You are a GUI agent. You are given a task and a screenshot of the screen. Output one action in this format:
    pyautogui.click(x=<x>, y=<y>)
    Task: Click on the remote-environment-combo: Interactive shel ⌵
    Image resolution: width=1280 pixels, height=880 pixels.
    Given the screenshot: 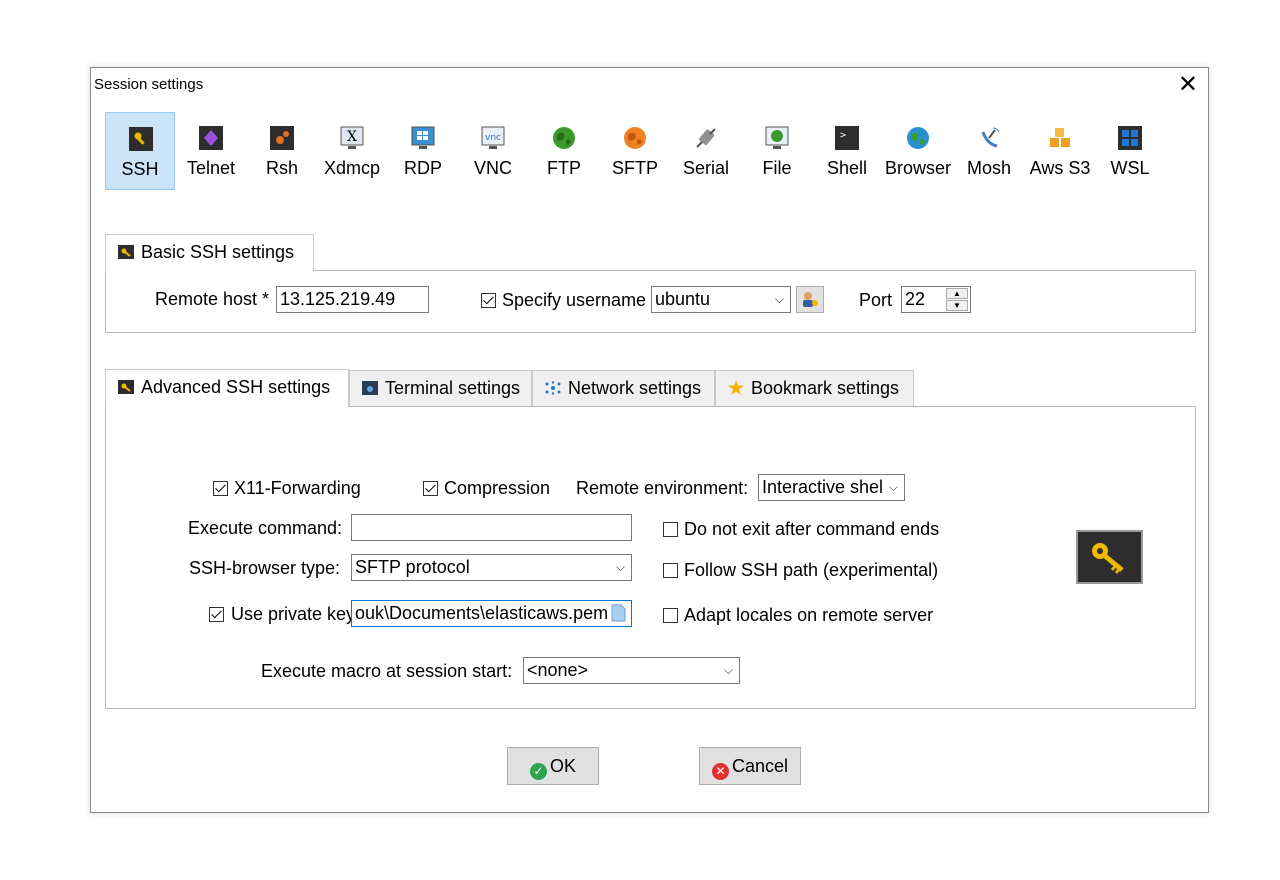 What is the action you would take?
    pyautogui.click(x=831, y=487)
    